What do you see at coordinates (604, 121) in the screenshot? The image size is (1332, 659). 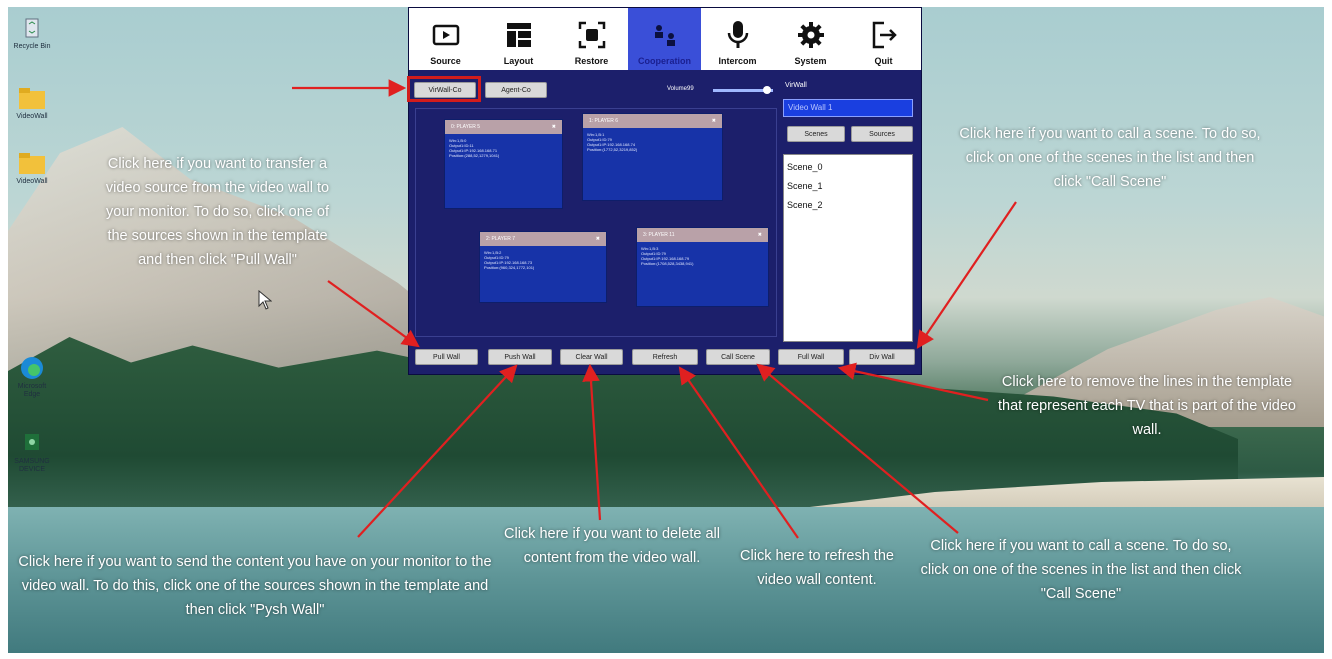 I see `player-title: 1: PLAYER 6` at bounding box center [604, 121].